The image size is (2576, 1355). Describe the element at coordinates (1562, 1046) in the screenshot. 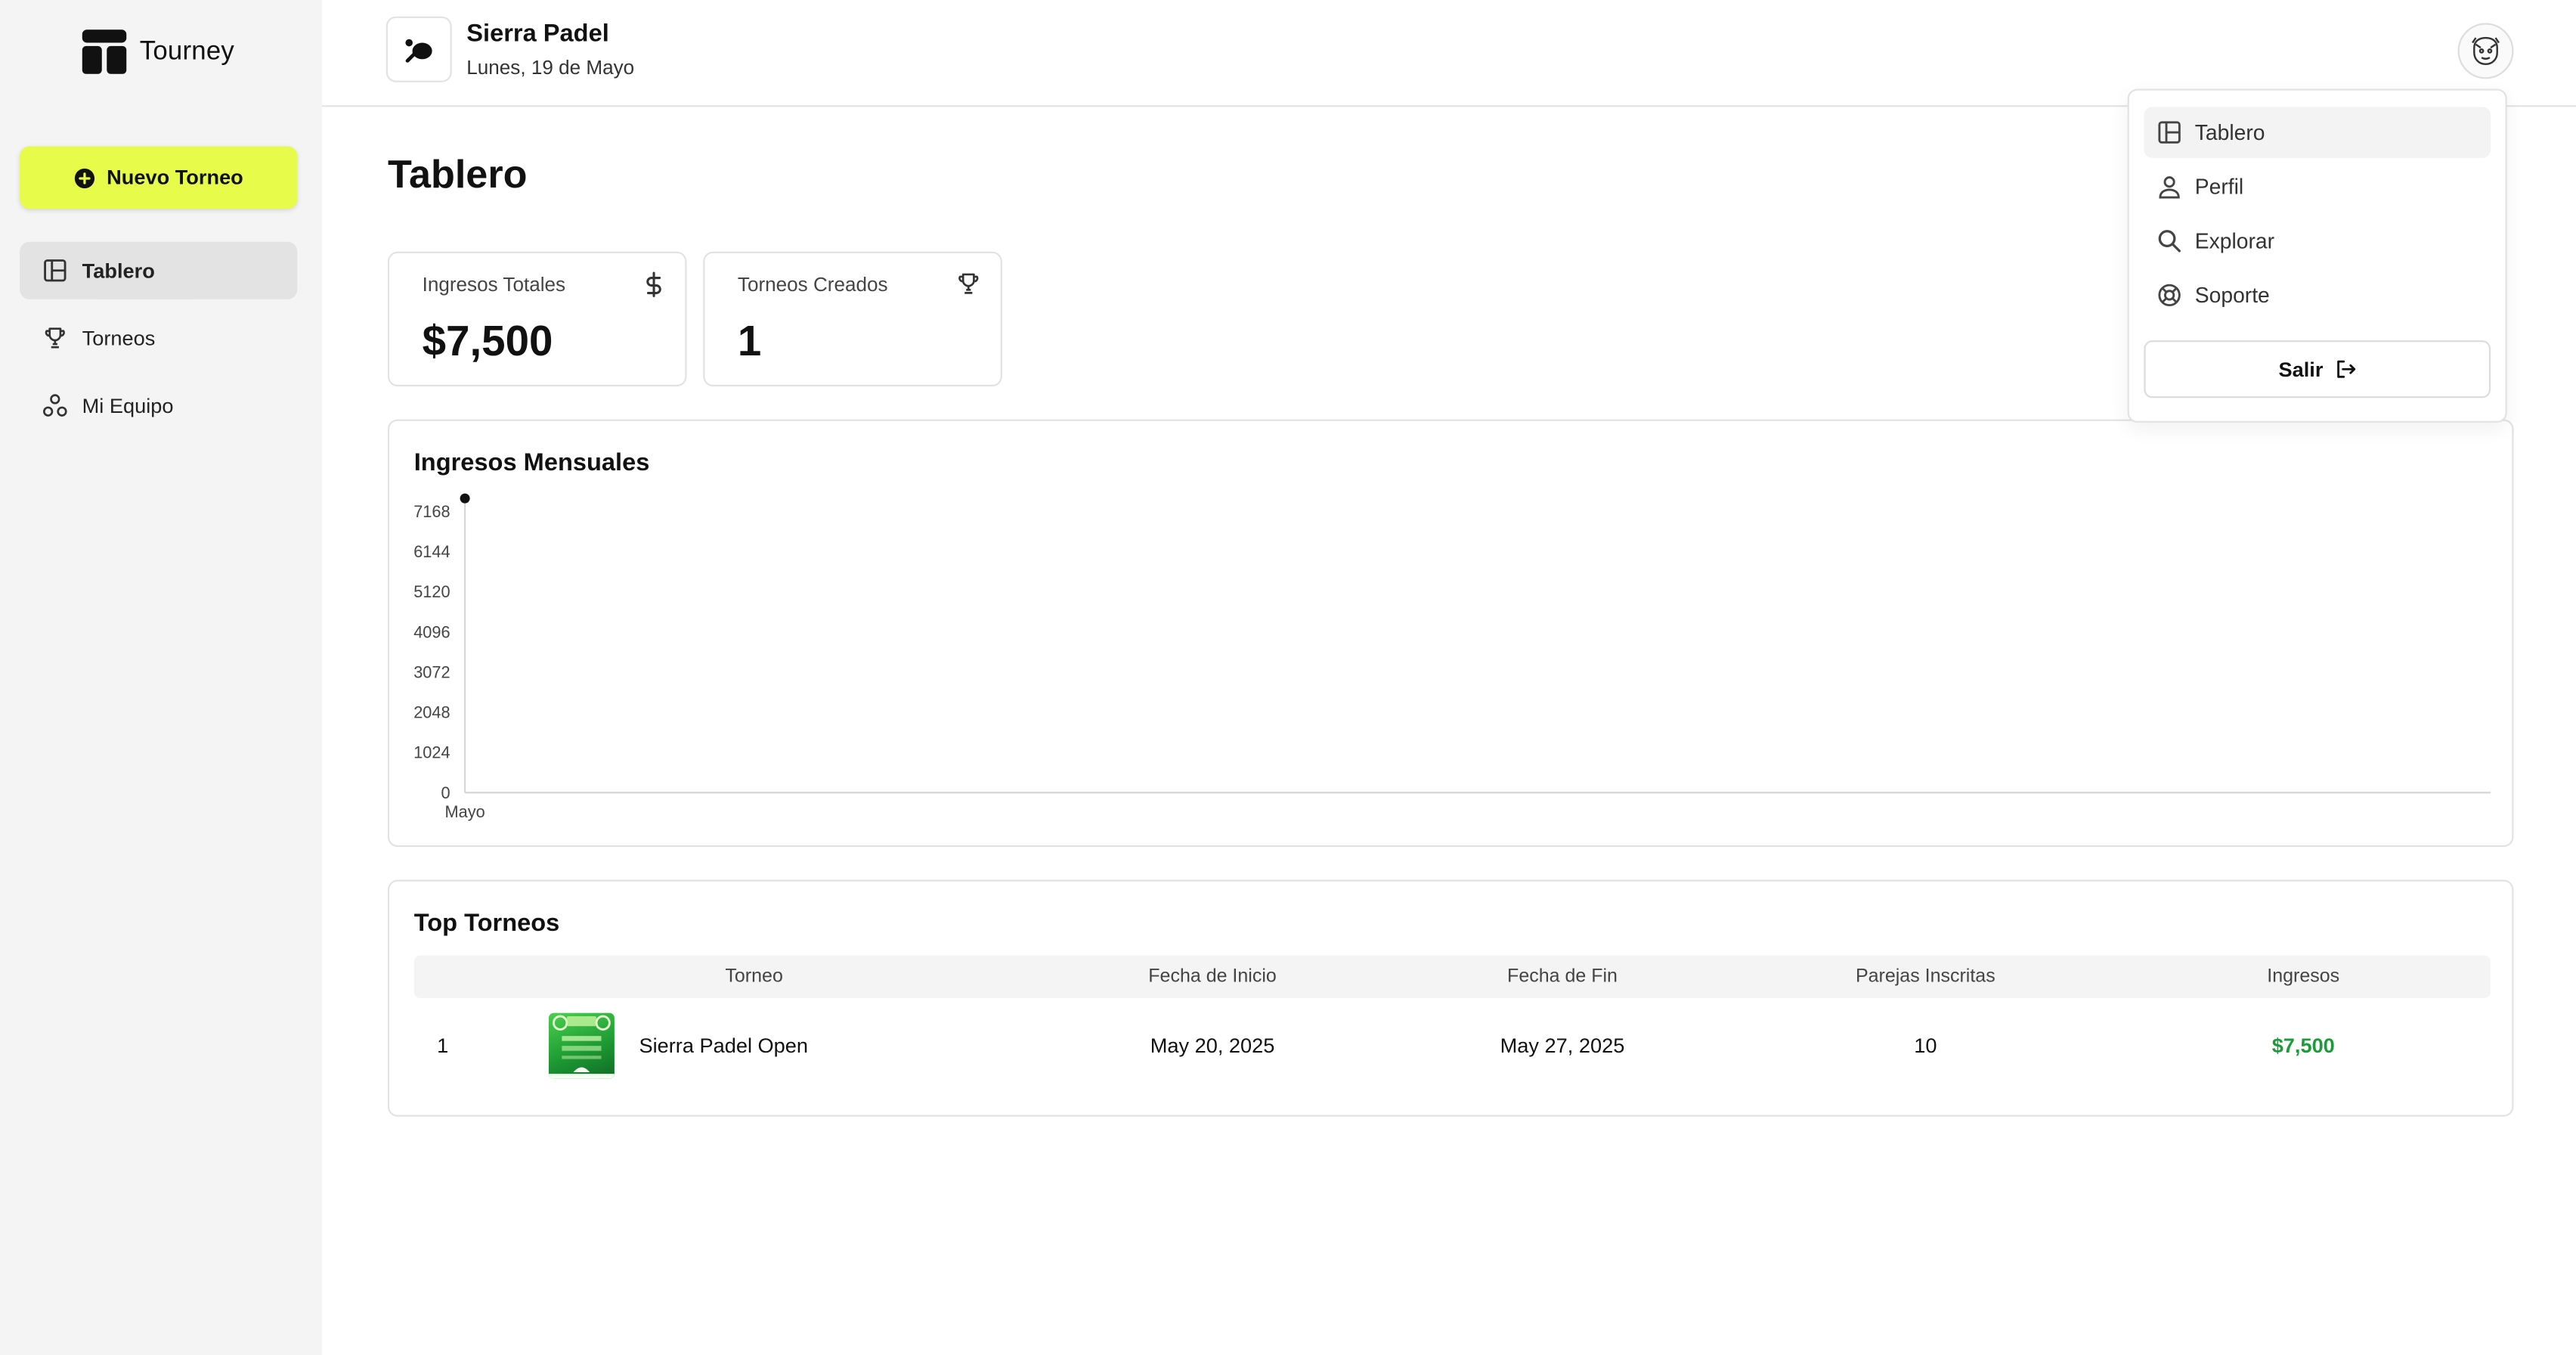

I see `row-end-date: May 27, 2025` at that location.